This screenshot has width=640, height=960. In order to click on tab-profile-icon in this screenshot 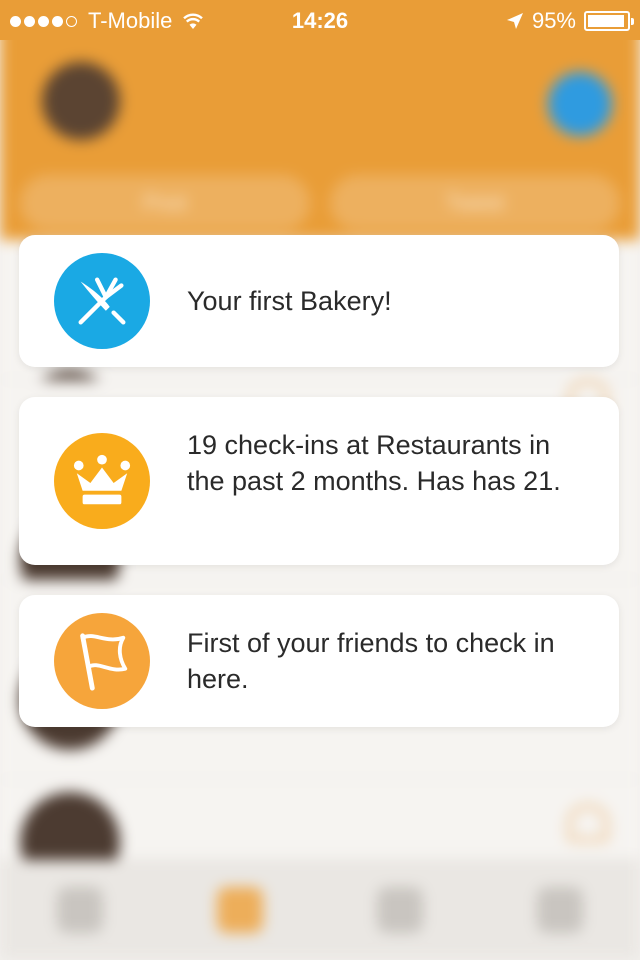, I will do `click(560, 910)`.